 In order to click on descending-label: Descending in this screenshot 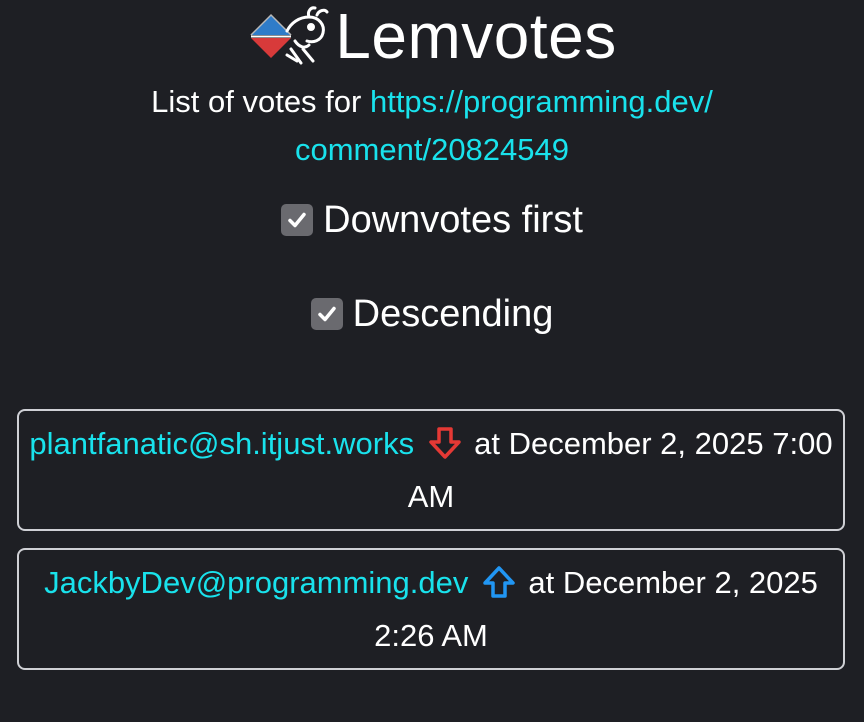, I will do `click(453, 314)`.